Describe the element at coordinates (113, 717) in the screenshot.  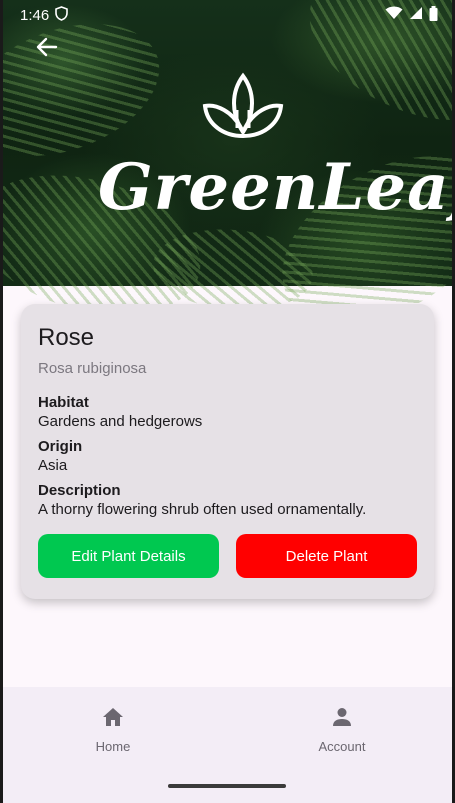
I see `home-icon` at that location.